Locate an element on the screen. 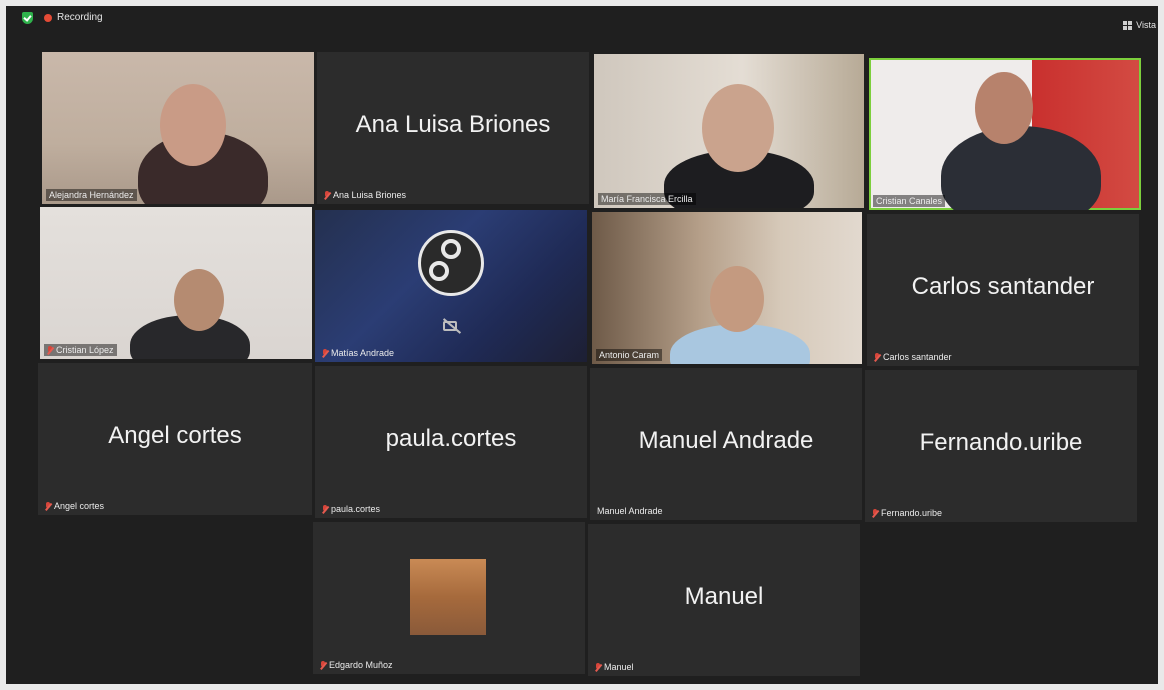 Image resolution: width=1164 pixels, height=690 pixels. participant-name: Antonio Caram is located at coordinates (629, 355).